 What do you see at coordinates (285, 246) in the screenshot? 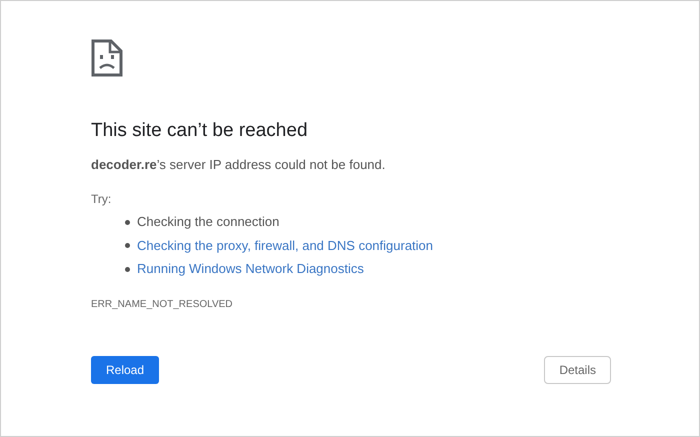
I see `suggestion-link: Checking the proxy, firewall, and DNS configuration` at bounding box center [285, 246].